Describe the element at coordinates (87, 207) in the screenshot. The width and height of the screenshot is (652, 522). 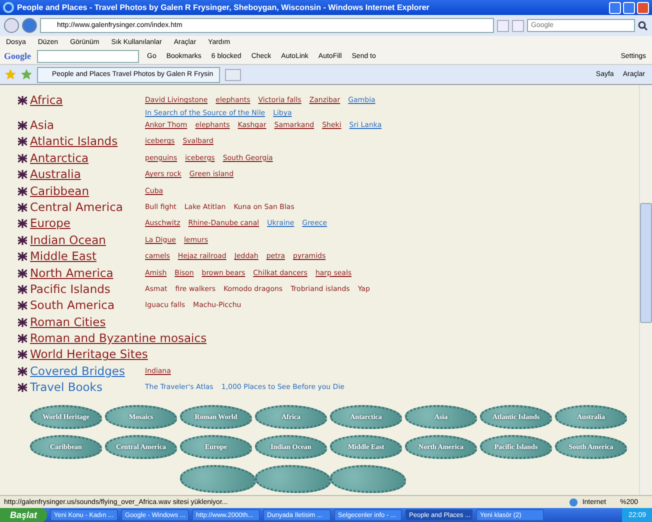
I see `region-link: Central America` at that location.